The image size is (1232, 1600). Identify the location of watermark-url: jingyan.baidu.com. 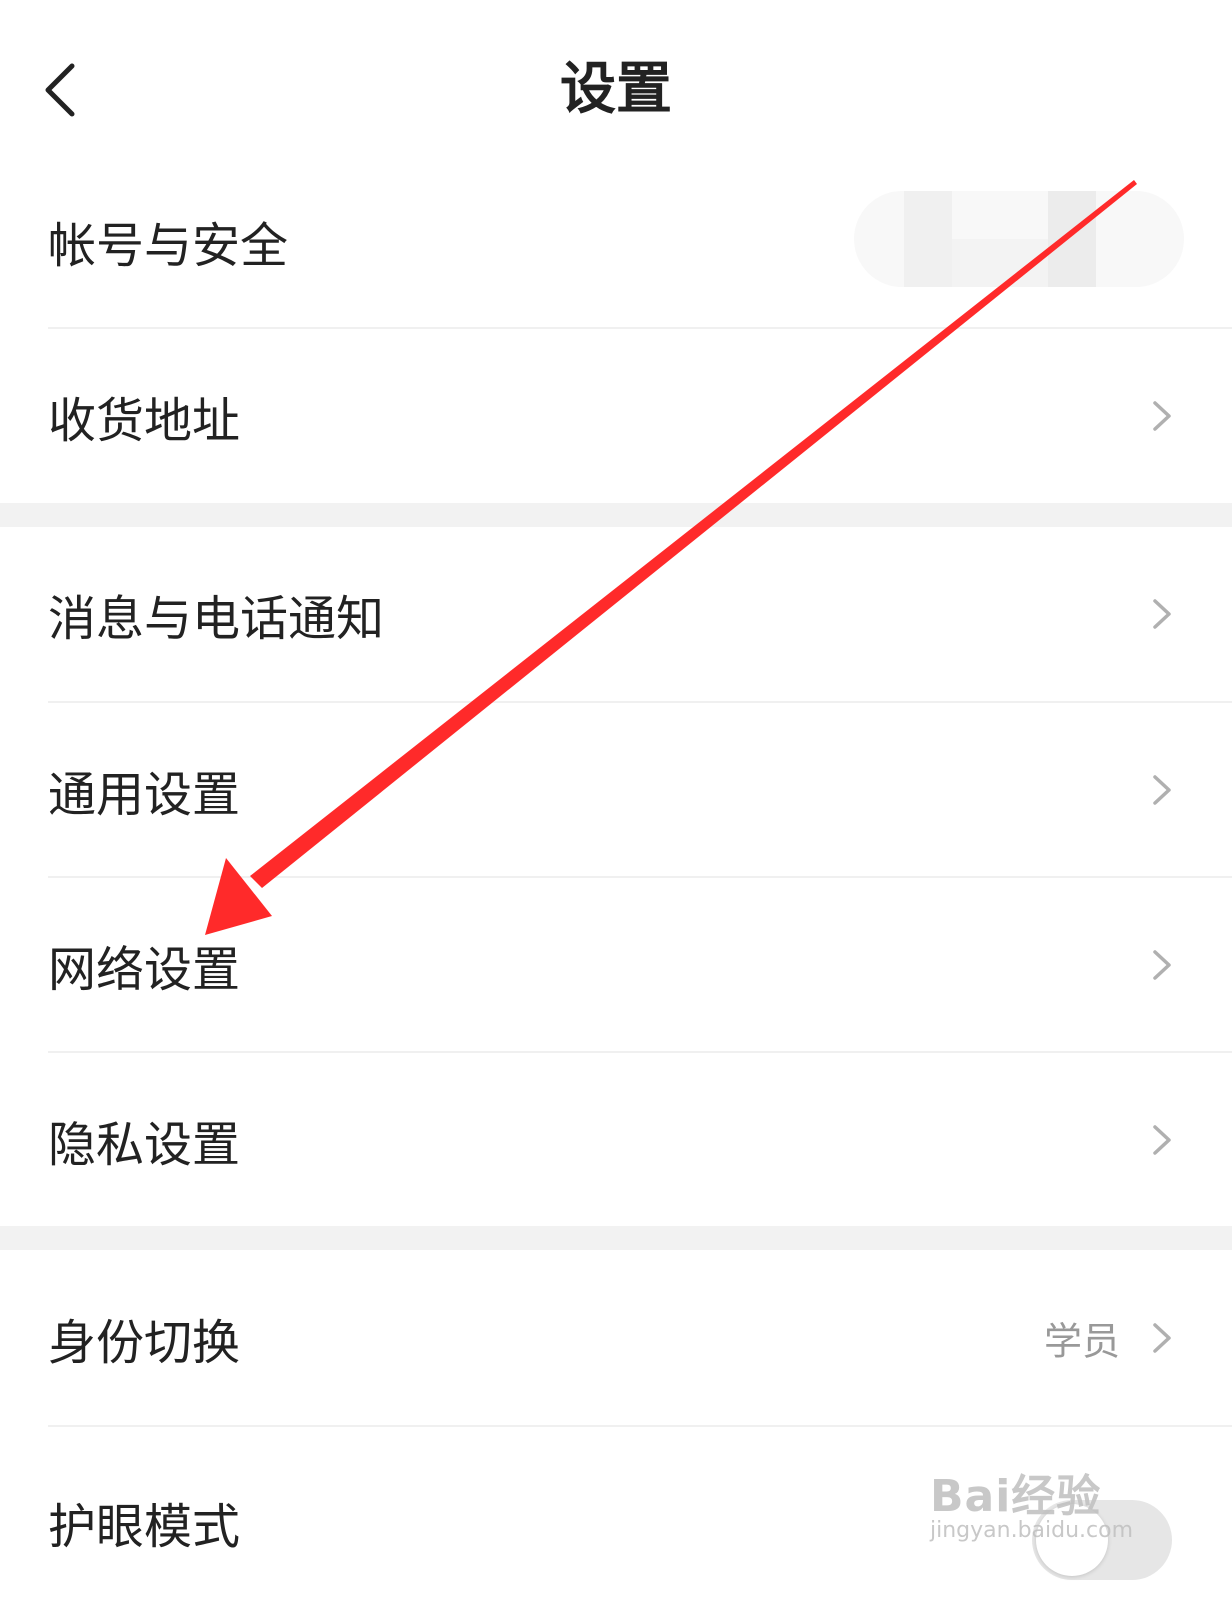
(1032, 1530).